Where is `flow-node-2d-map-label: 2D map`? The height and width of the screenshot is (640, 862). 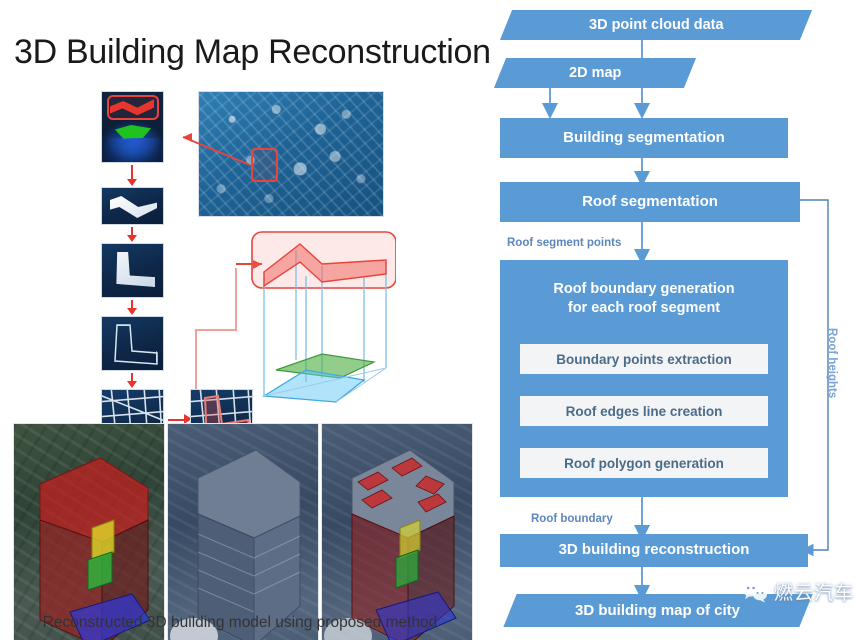
flow-node-2d-map-label: 2D map is located at coordinates (595, 73).